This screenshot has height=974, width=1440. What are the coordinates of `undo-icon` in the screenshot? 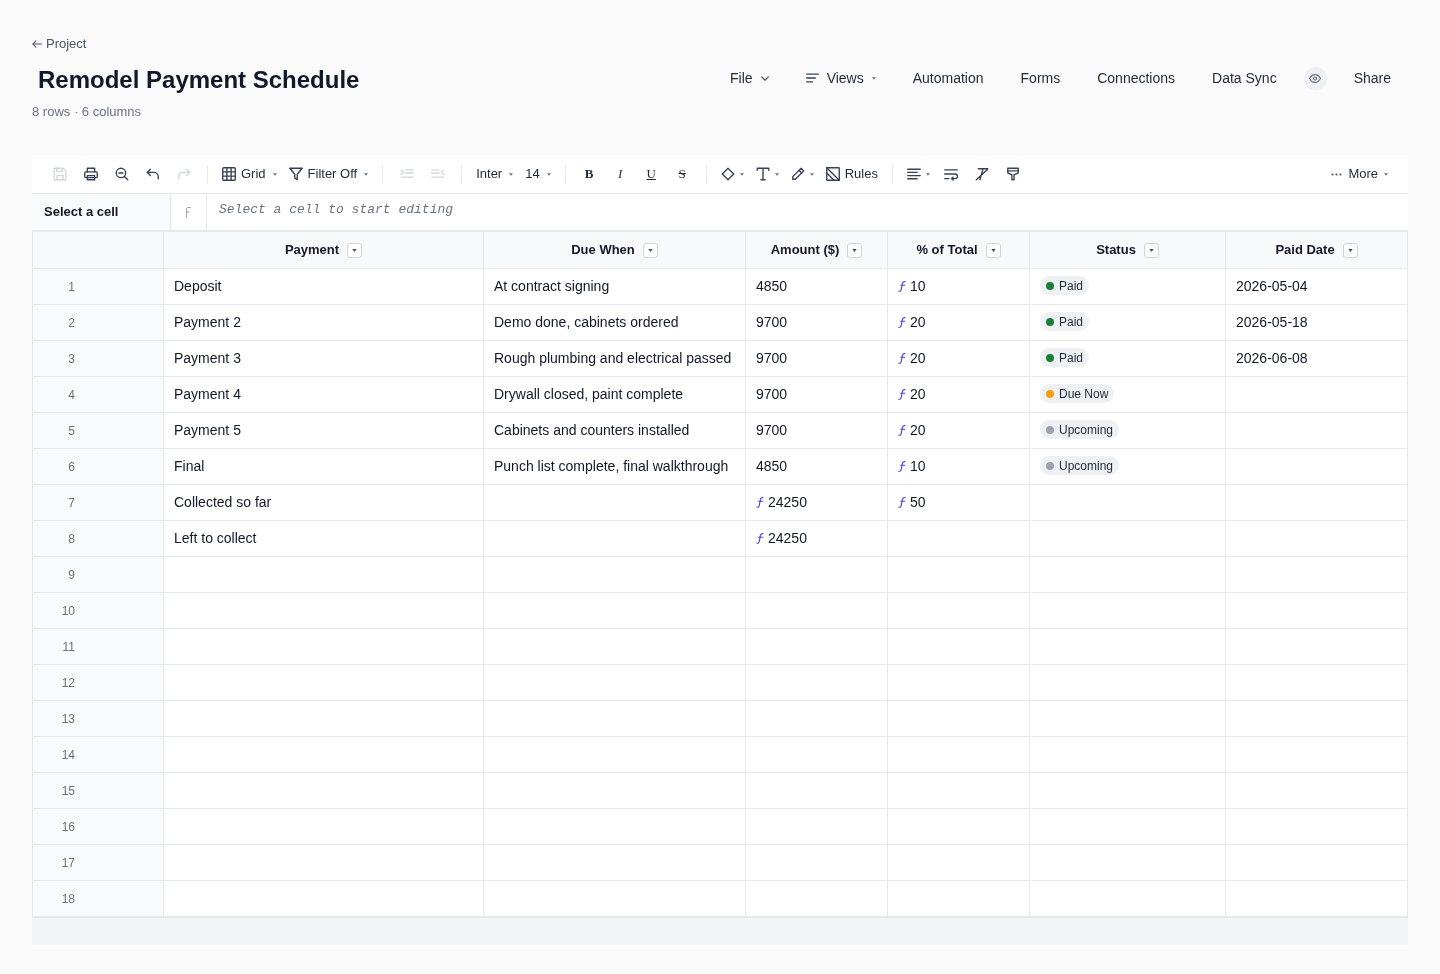 It's located at (152, 174).